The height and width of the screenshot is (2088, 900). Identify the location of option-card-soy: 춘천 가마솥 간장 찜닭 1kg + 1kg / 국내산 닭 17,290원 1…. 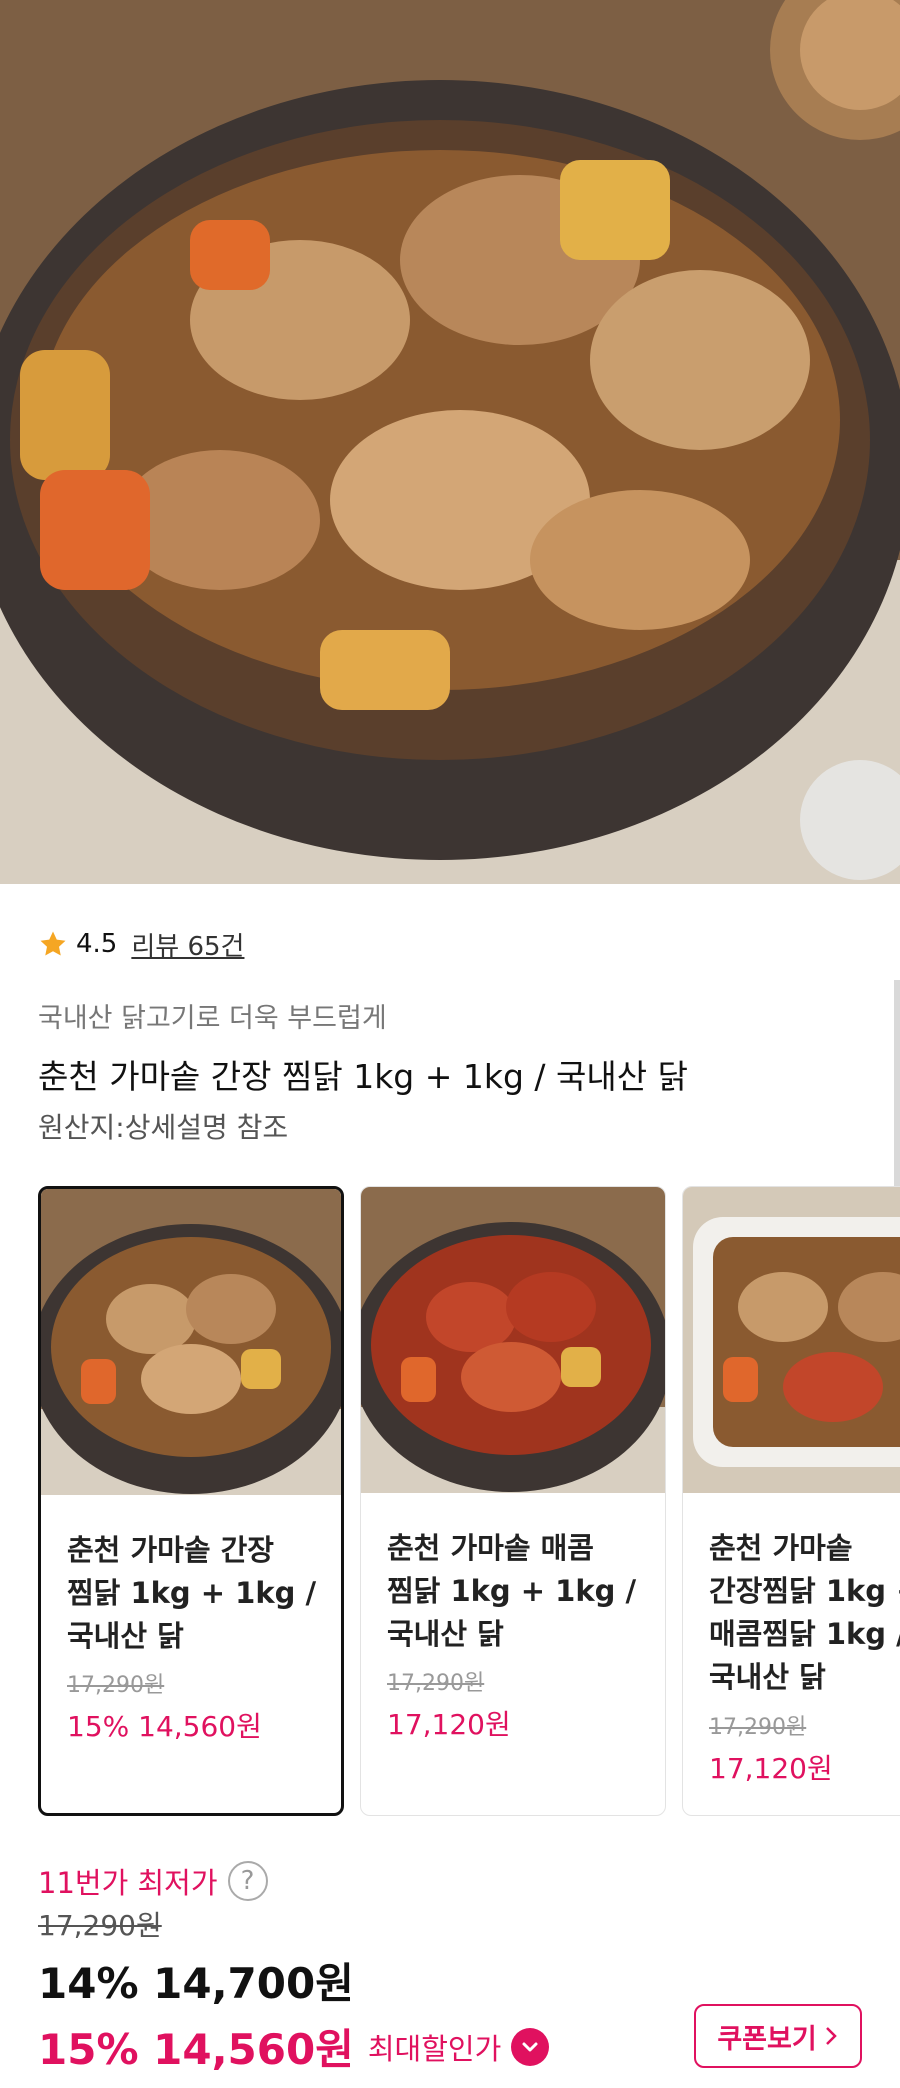
(191, 1501).